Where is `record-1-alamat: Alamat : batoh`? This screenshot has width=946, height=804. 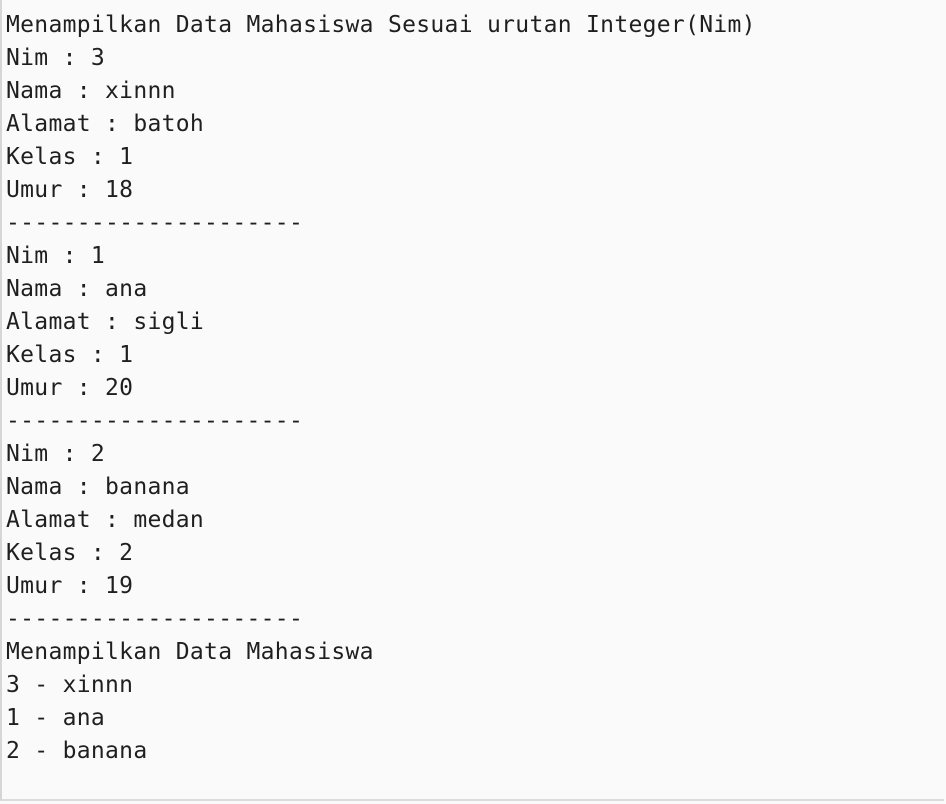
record-1-alamat: Alamat : batoh is located at coordinates (105, 124).